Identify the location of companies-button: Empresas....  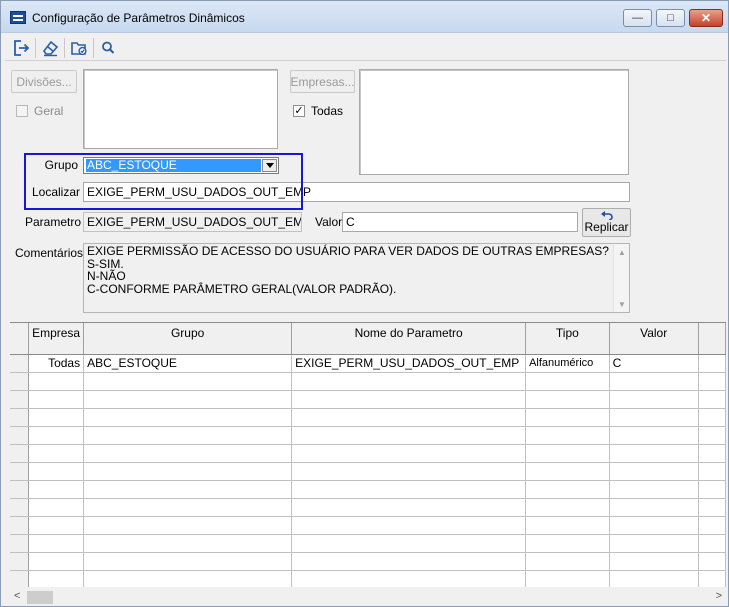
(322, 81).